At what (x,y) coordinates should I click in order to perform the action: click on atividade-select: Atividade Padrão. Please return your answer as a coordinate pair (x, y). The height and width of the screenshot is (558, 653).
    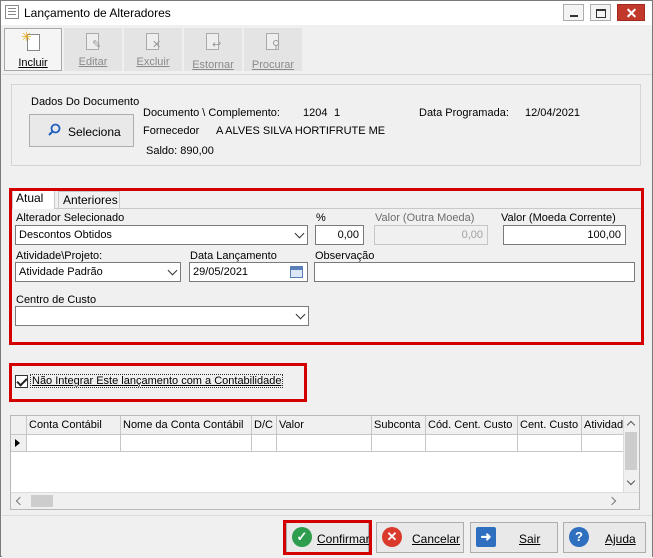
    Looking at the image, I should click on (98, 272).